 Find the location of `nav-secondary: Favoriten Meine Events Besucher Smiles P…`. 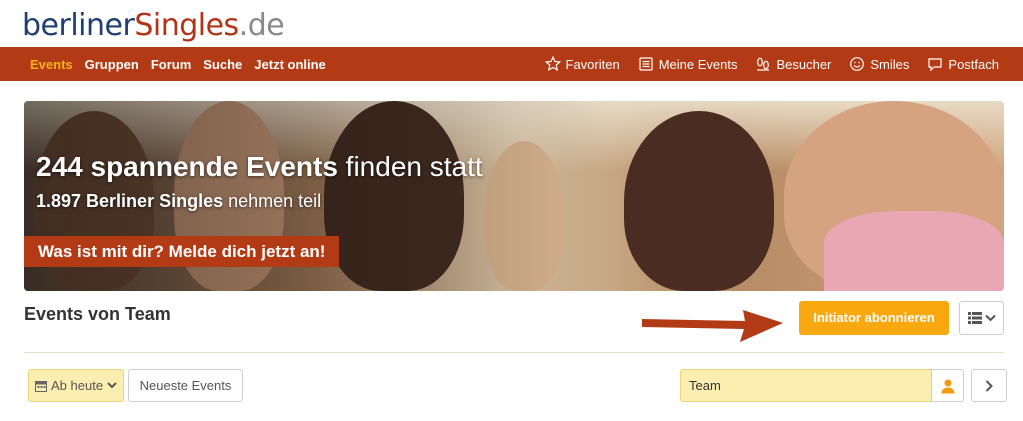

nav-secondary: Favoriten Meine Events Besucher Smiles P… is located at coordinates (771, 64).